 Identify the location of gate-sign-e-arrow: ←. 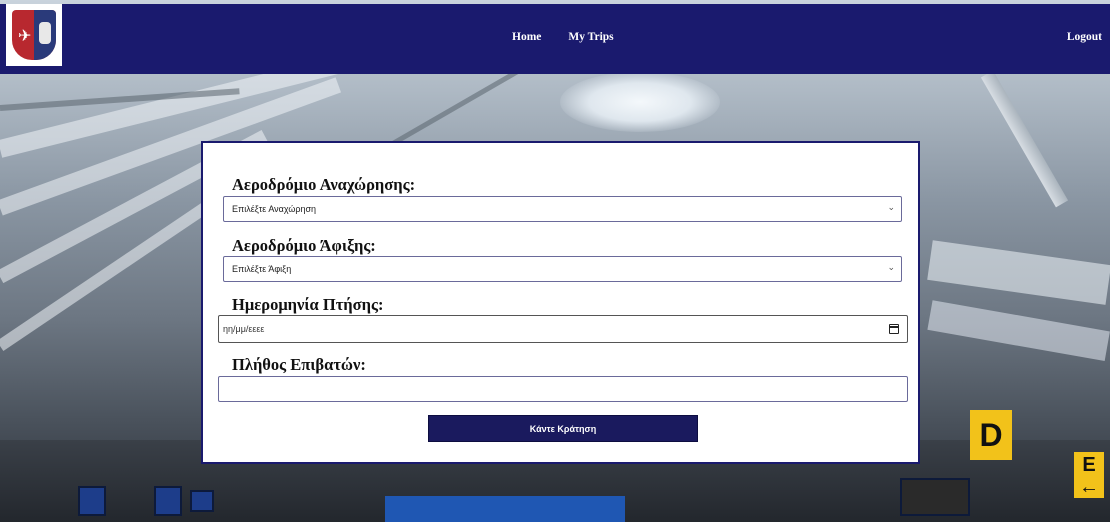
(1089, 487).